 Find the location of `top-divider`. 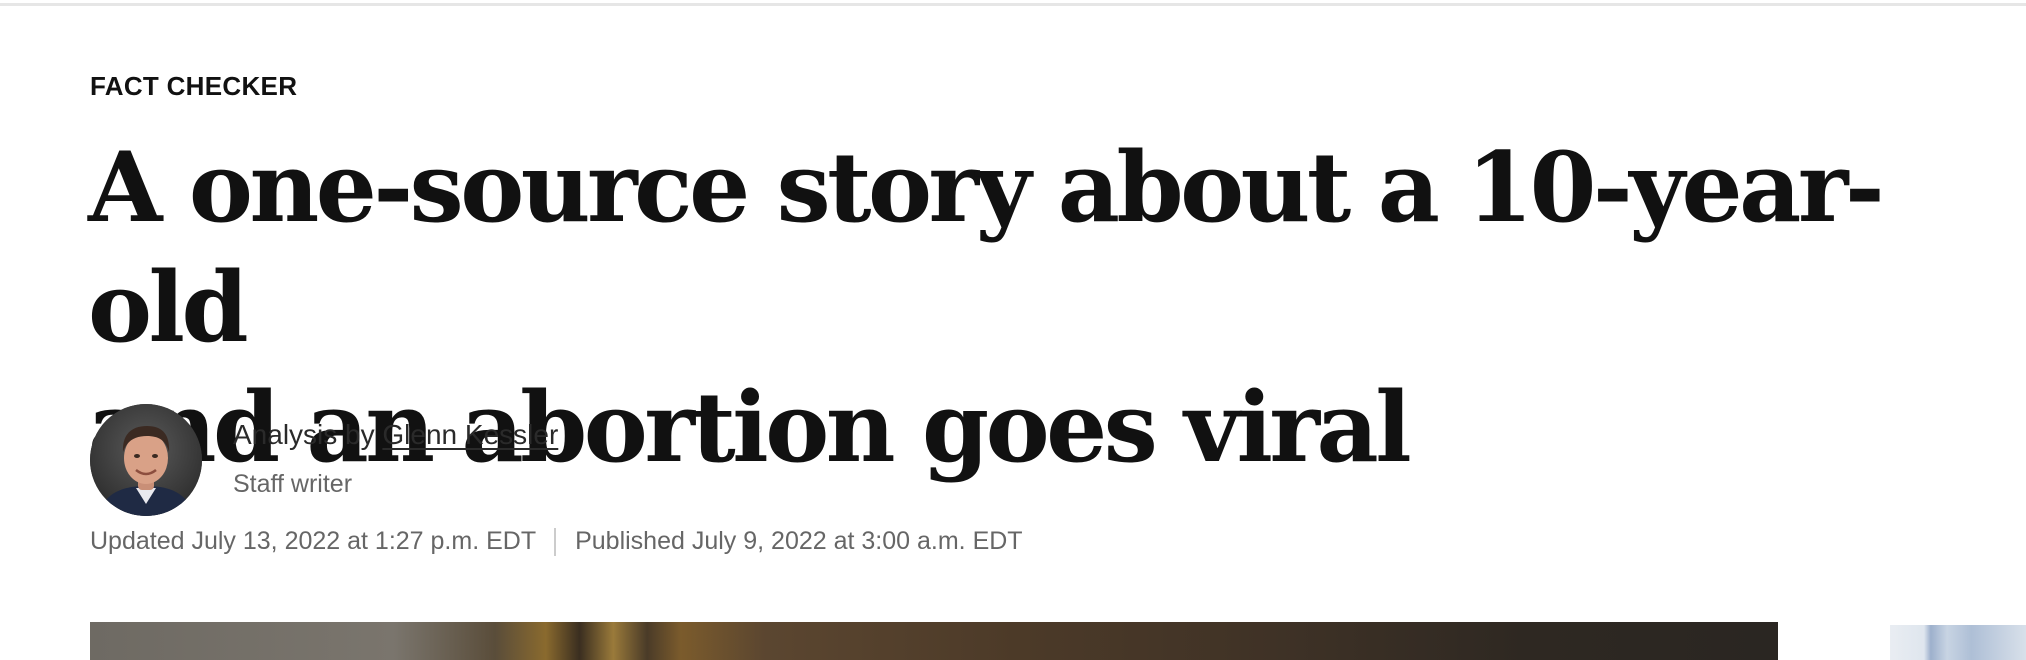

top-divider is located at coordinates (1013, 4).